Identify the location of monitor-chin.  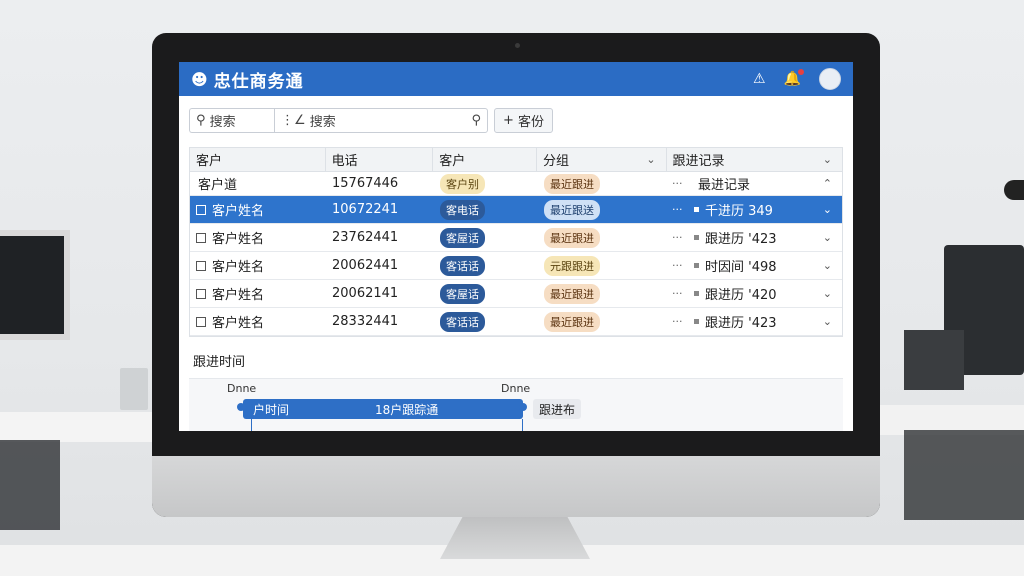
(516, 486).